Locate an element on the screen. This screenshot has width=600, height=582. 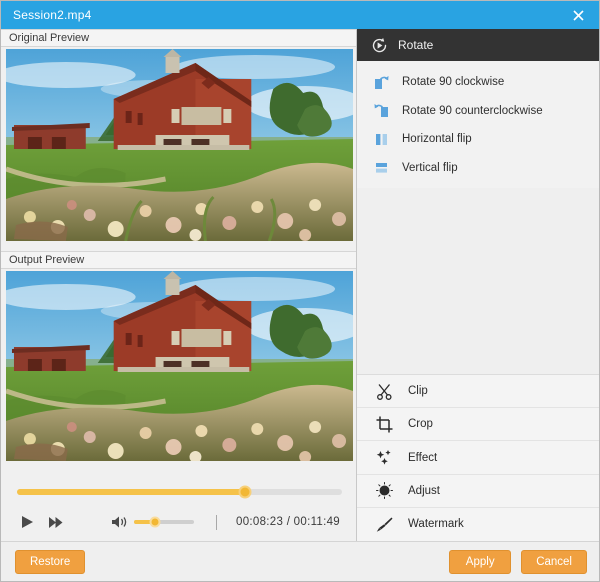
sparkles-glyph is located at coordinates (383, 457).